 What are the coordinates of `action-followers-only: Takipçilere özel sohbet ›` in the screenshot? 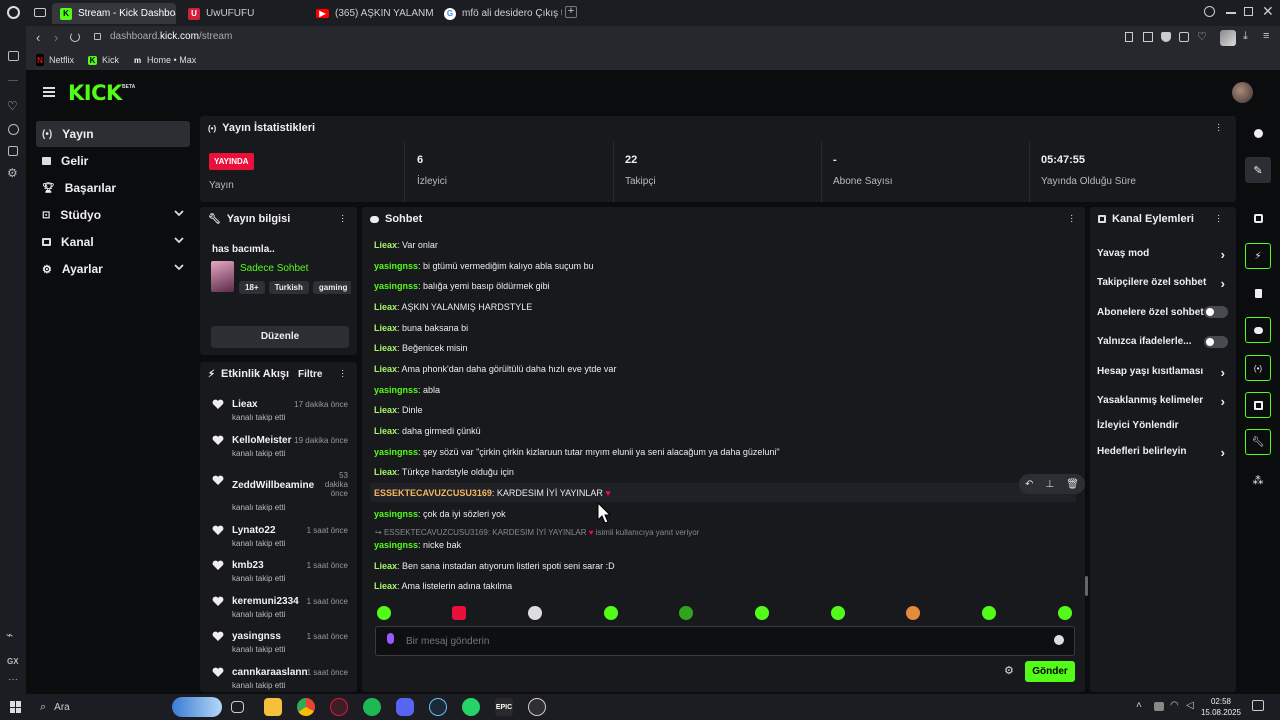 It's located at (1162, 283).